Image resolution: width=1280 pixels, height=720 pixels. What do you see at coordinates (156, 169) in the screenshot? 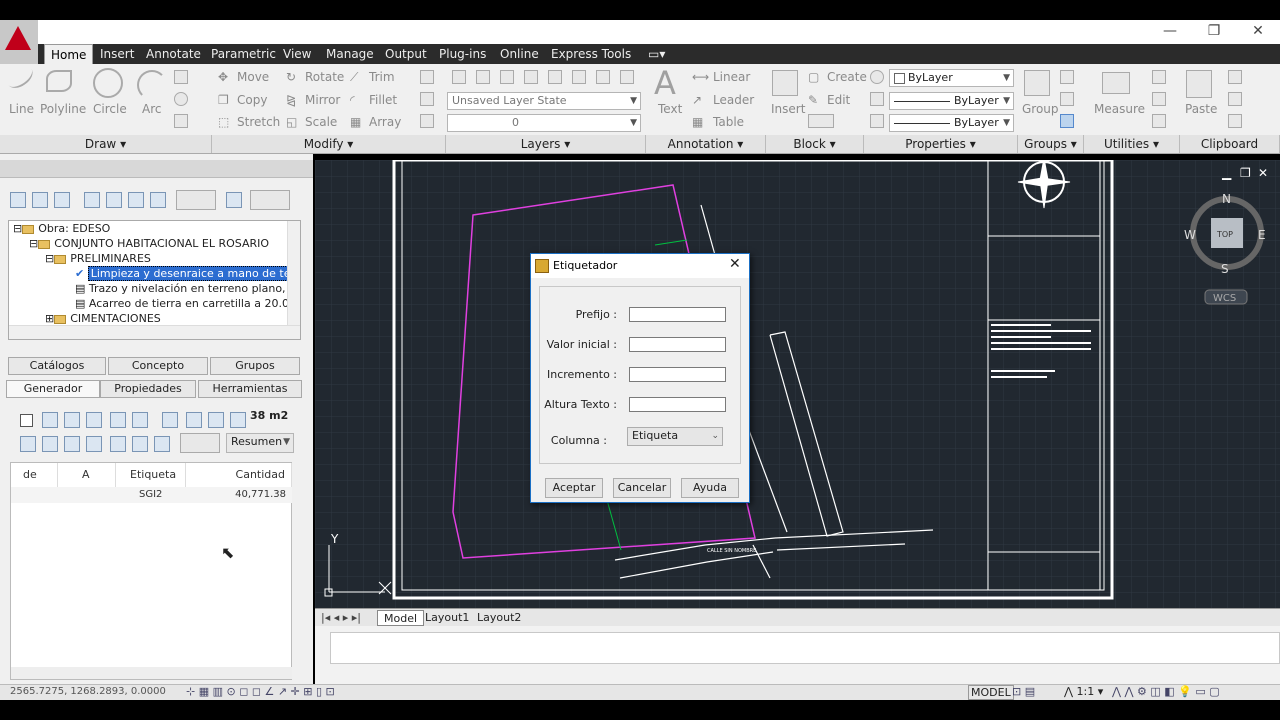
I see `palette-titlebar` at bounding box center [156, 169].